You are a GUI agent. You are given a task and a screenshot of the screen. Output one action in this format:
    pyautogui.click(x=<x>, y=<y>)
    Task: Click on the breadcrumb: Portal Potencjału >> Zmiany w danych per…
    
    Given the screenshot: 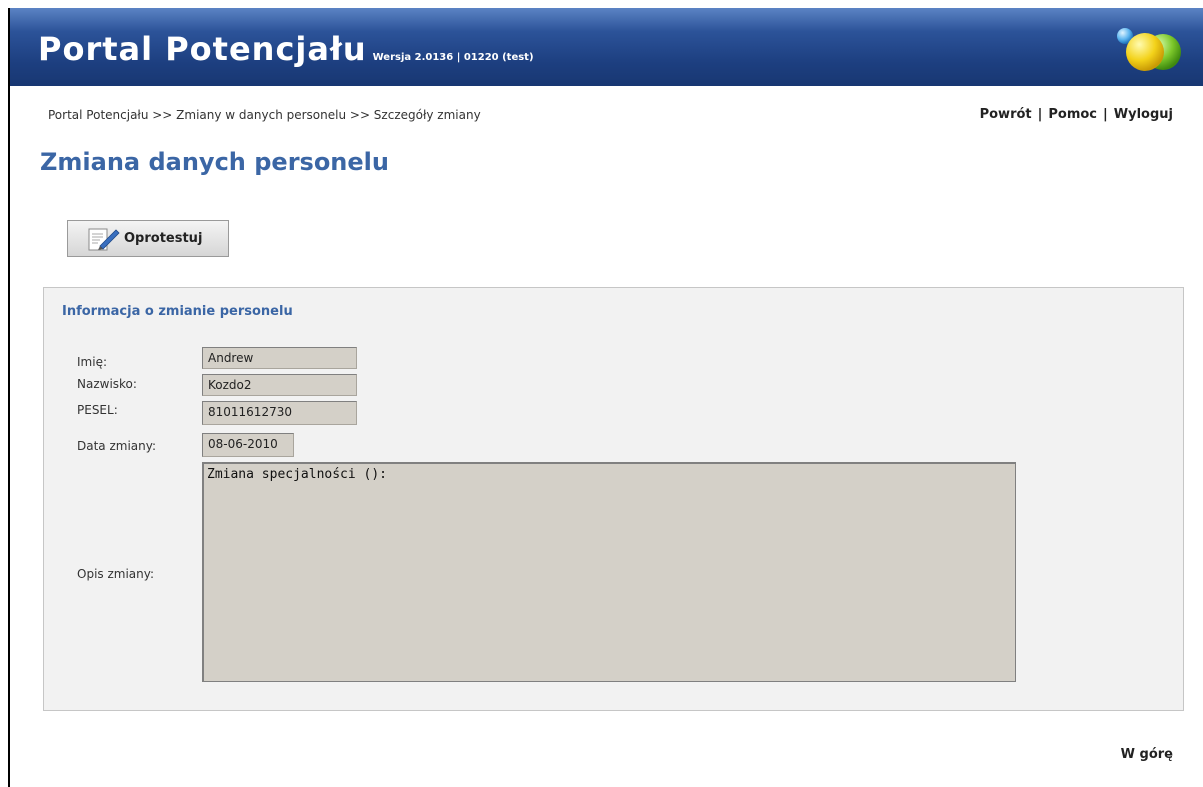 What is the action you would take?
    pyautogui.click(x=264, y=115)
    